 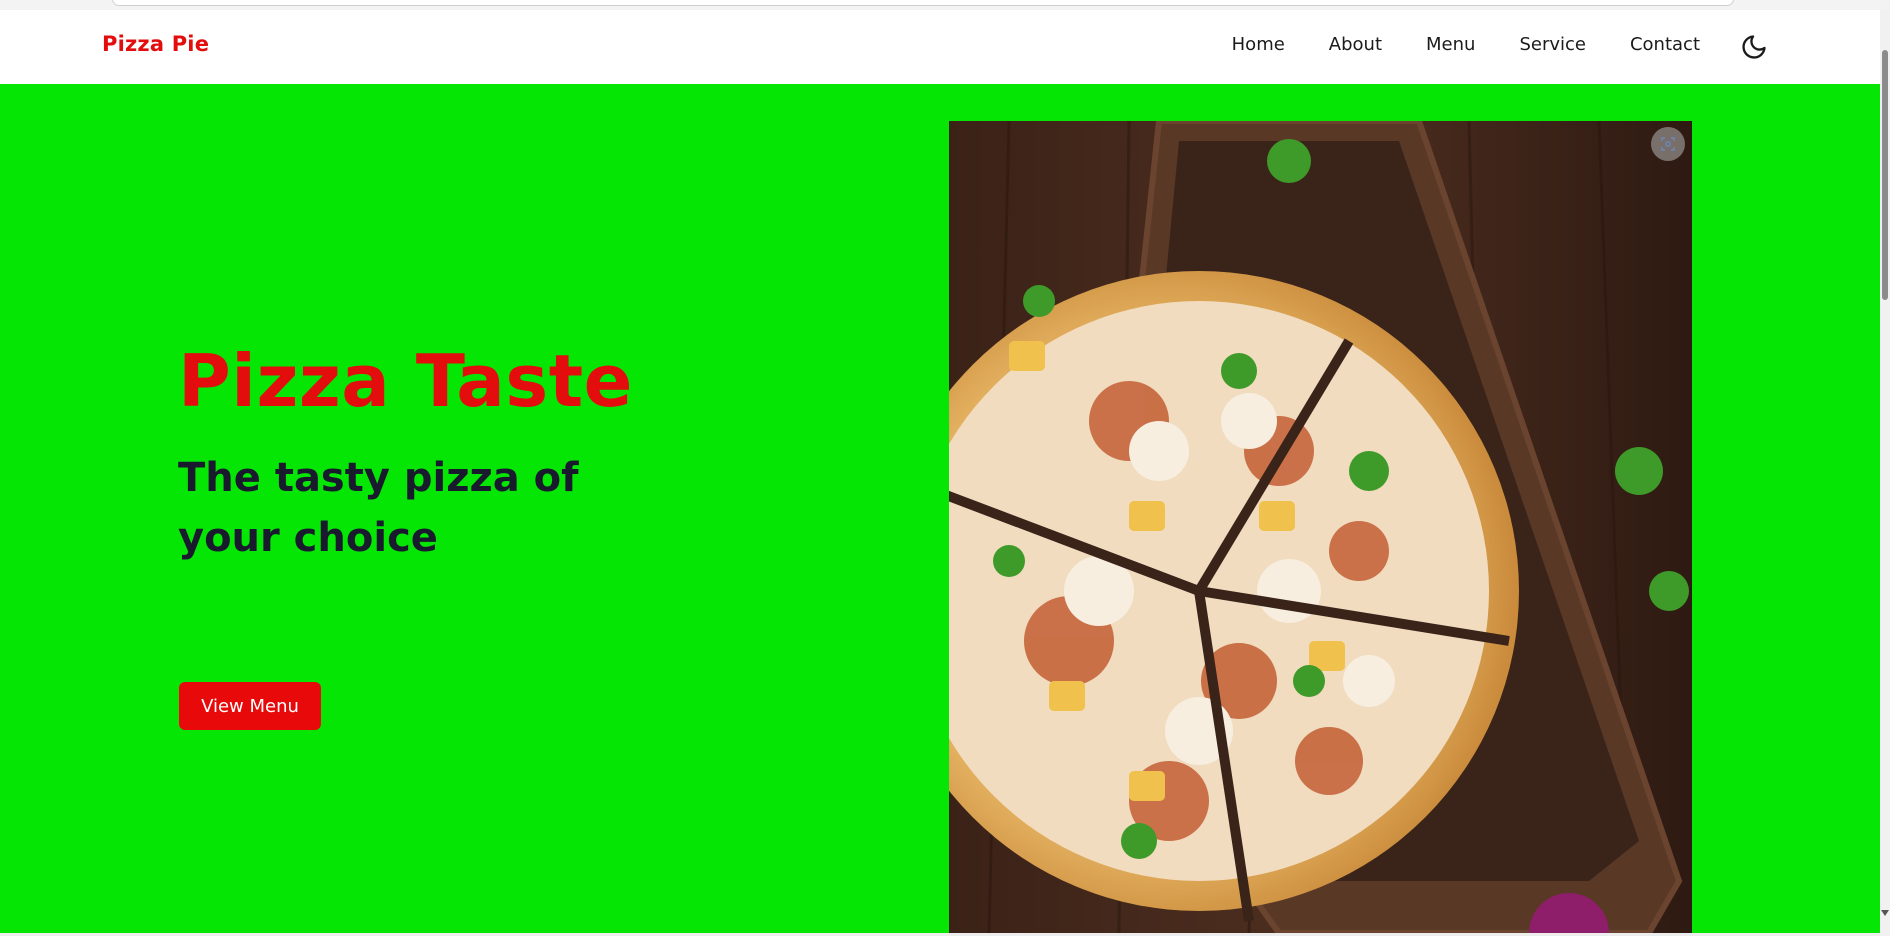 What do you see at coordinates (1552, 44) in the screenshot?
I see `nav-link-service: Service` at bounding box center [1552, 44].